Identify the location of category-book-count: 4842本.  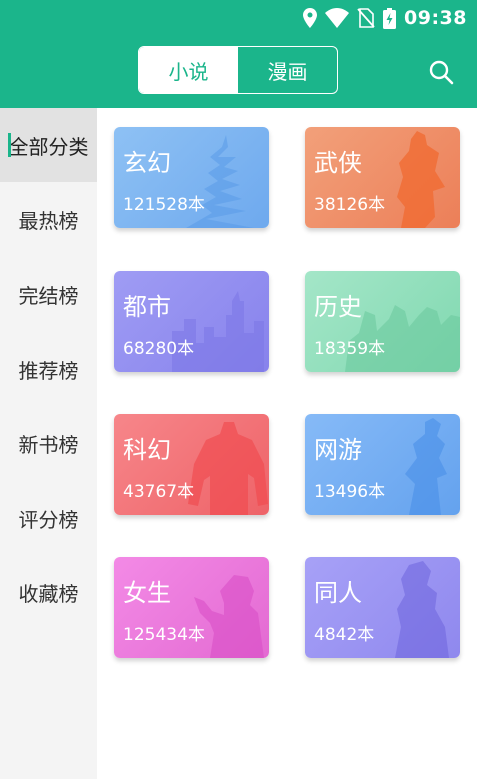
(344, 635).